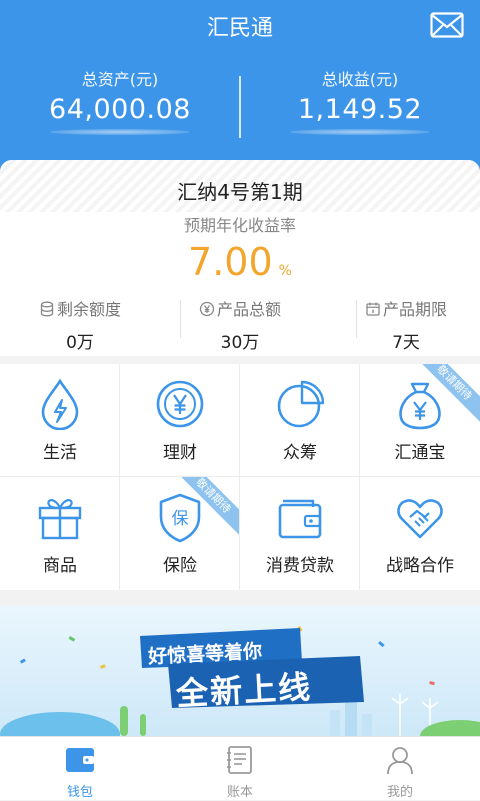 This screenshot has width=480, height=801. What do you see at coordinates (239, 792) in the screenshot?
I see `tab-label: 账本` at bounding box center [239, 792].